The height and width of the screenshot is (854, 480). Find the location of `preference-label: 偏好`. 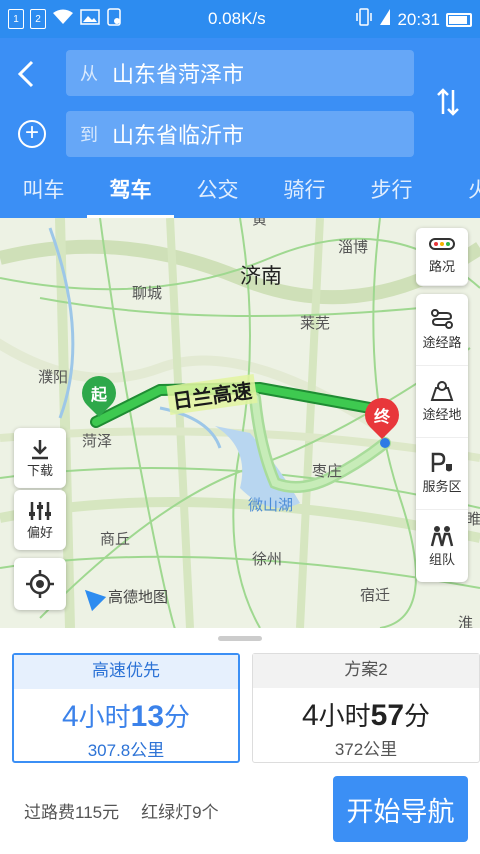

preference-label: 偏好 is located at coordinates (39, 532).